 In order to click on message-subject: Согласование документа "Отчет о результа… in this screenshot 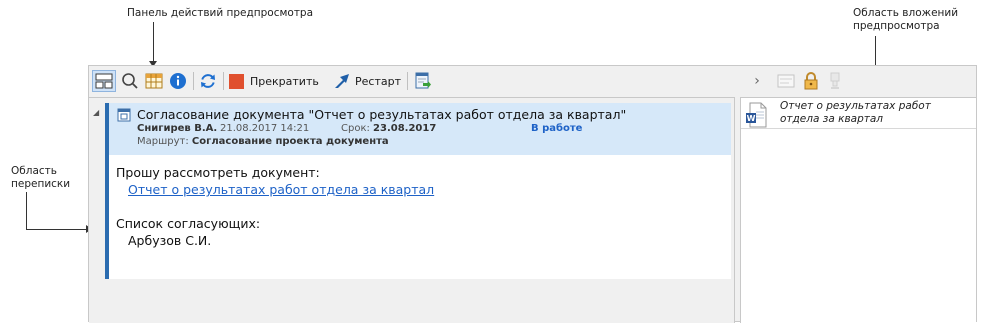, I will do `click(382, 114)`.